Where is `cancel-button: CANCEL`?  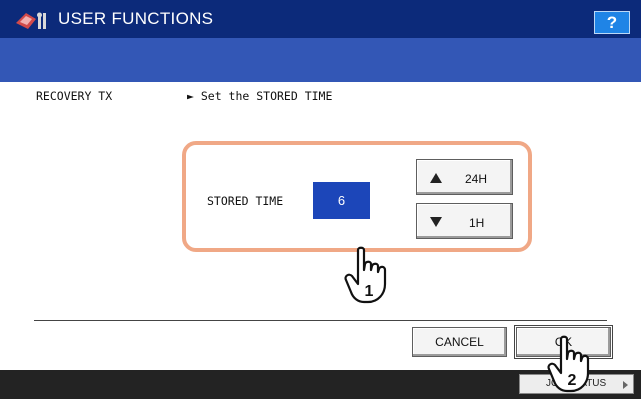 cancel-button: CANCEL is located at coordinates (459, 342).